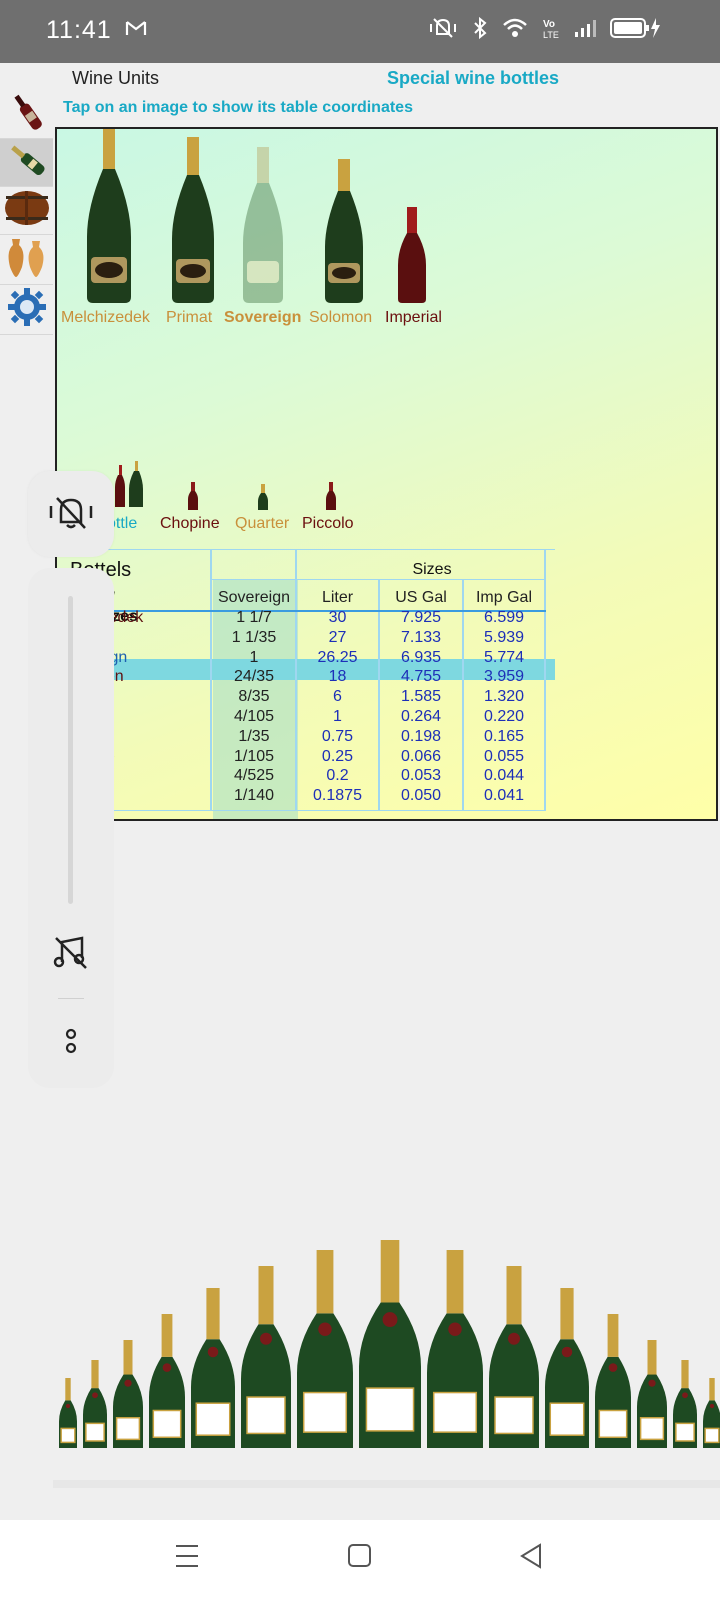 The width and height of the screenshot is (720, 1600). I want to click on status-time: 11:41, so click(79, 30).